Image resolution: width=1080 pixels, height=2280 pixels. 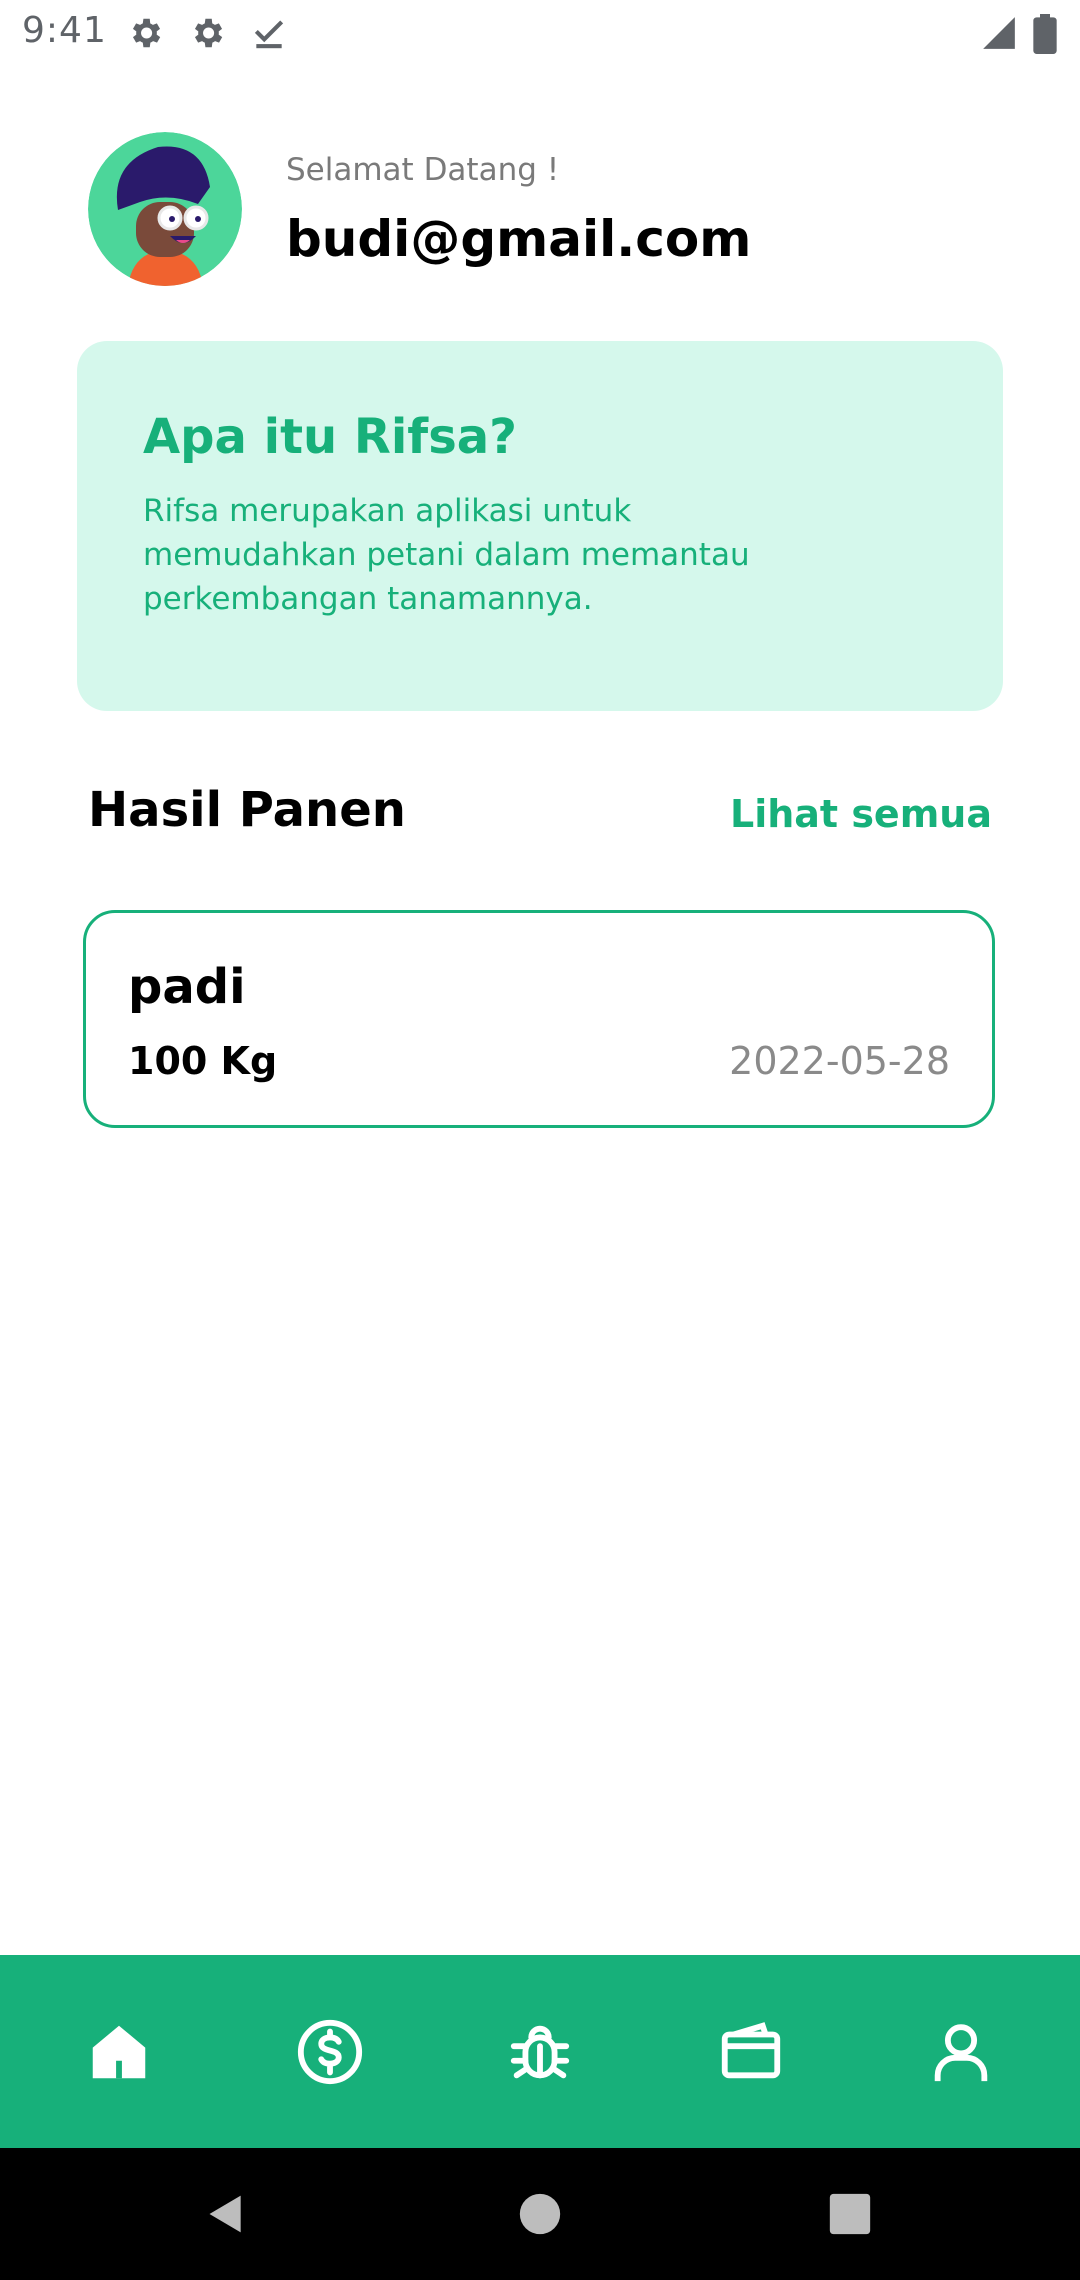 I want to click on nav-profile, so click(x=961, y=2052).